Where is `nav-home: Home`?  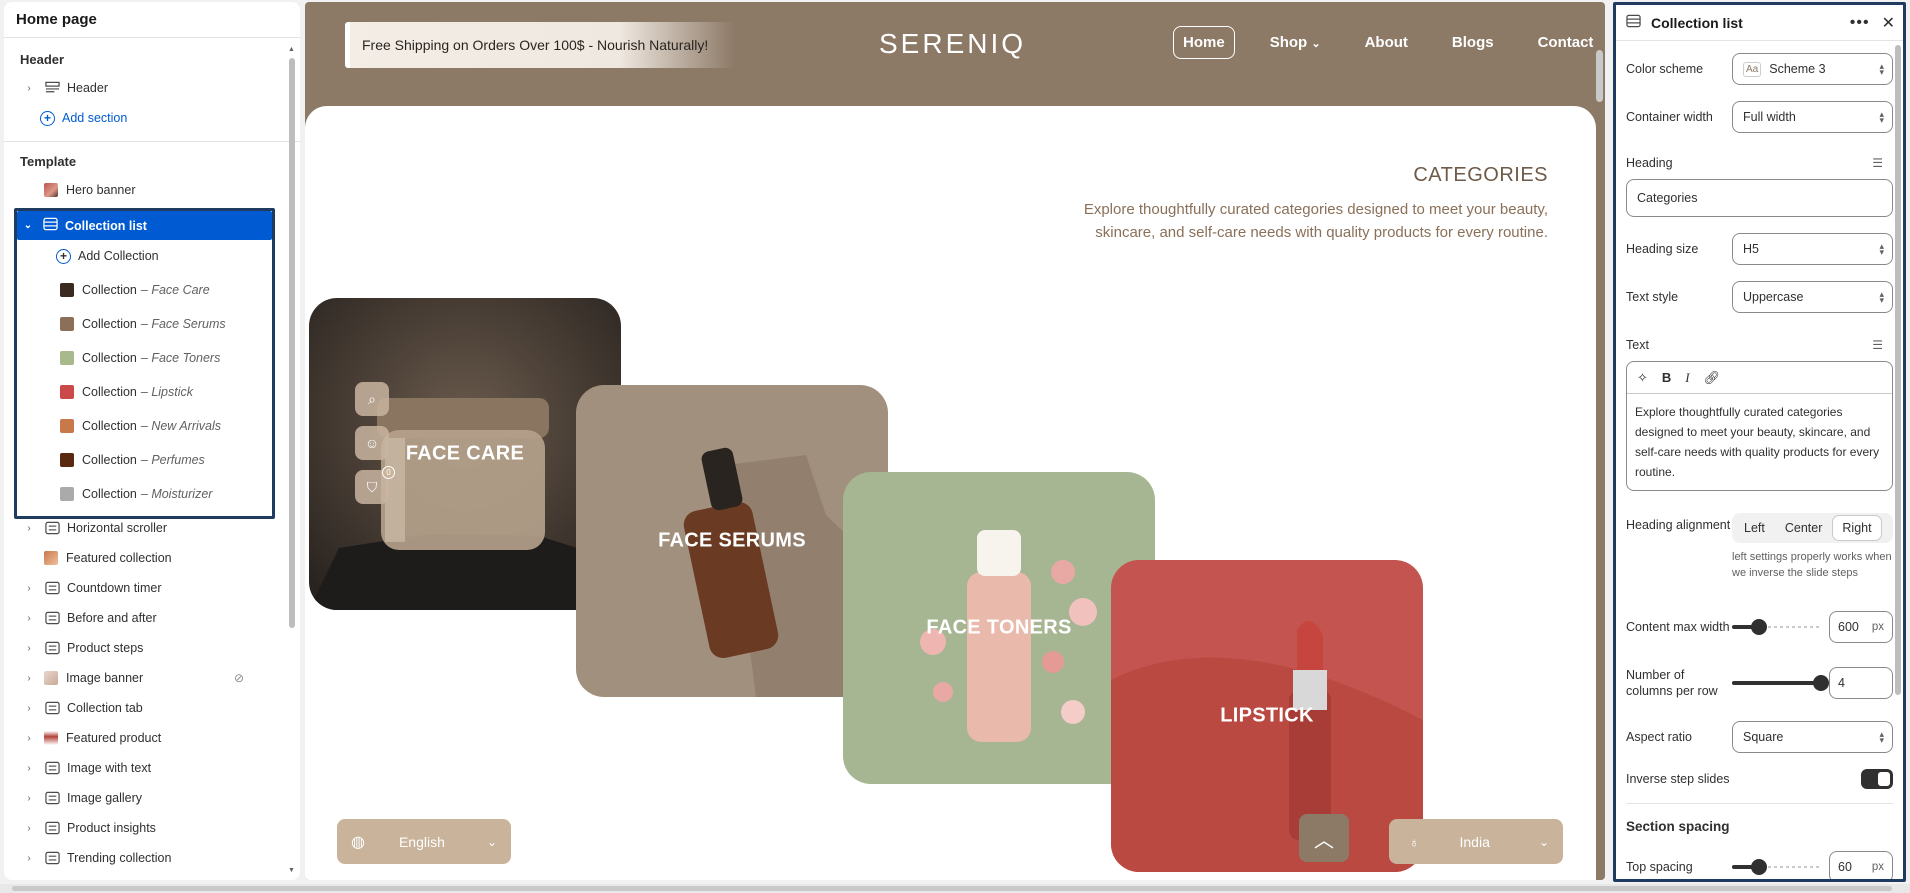 nav-home: Home is located at coordinates (1204, 42).